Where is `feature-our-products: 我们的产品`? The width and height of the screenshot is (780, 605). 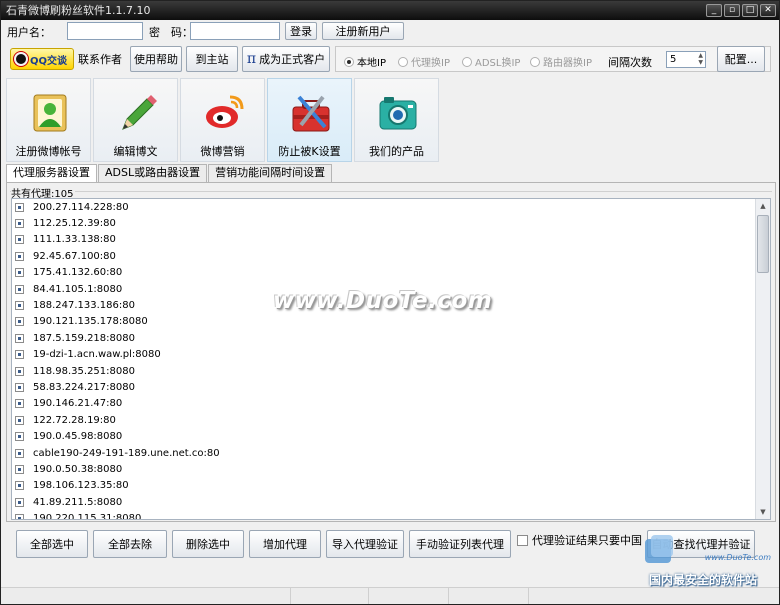 feature-our-products: 我们的产品 is located at coordinates (396, 120).